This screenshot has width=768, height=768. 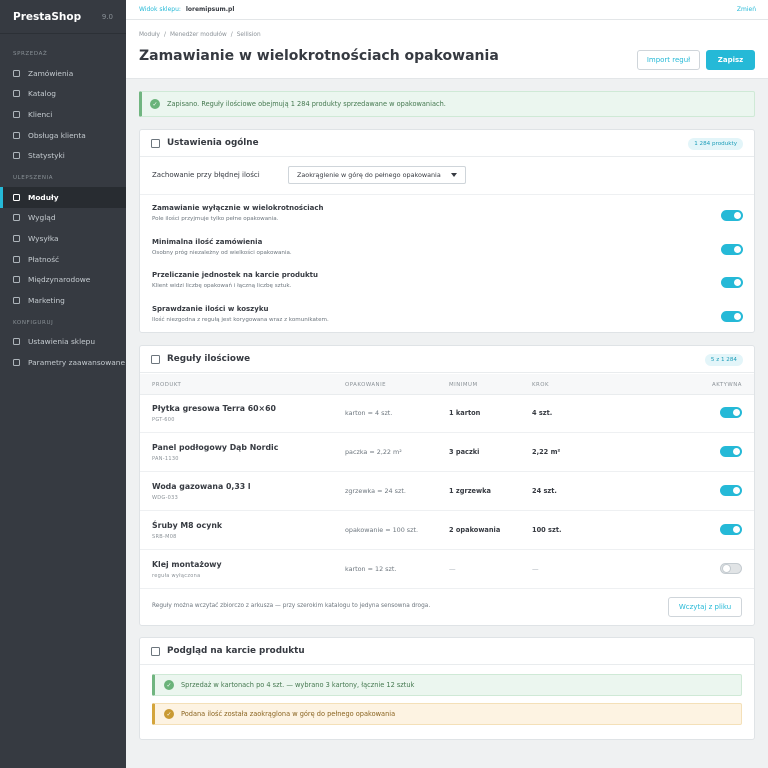 I want to click on sidebar-item-shipping: Wysyłka, so click(x=63, y=238).